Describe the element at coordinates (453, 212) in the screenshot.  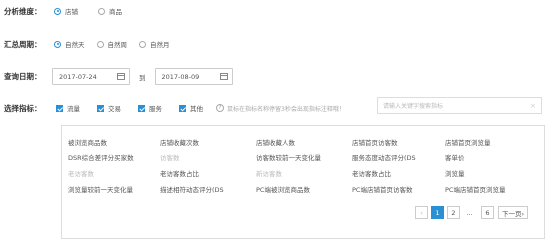
I see `pagination-page-2: 2` at that location.